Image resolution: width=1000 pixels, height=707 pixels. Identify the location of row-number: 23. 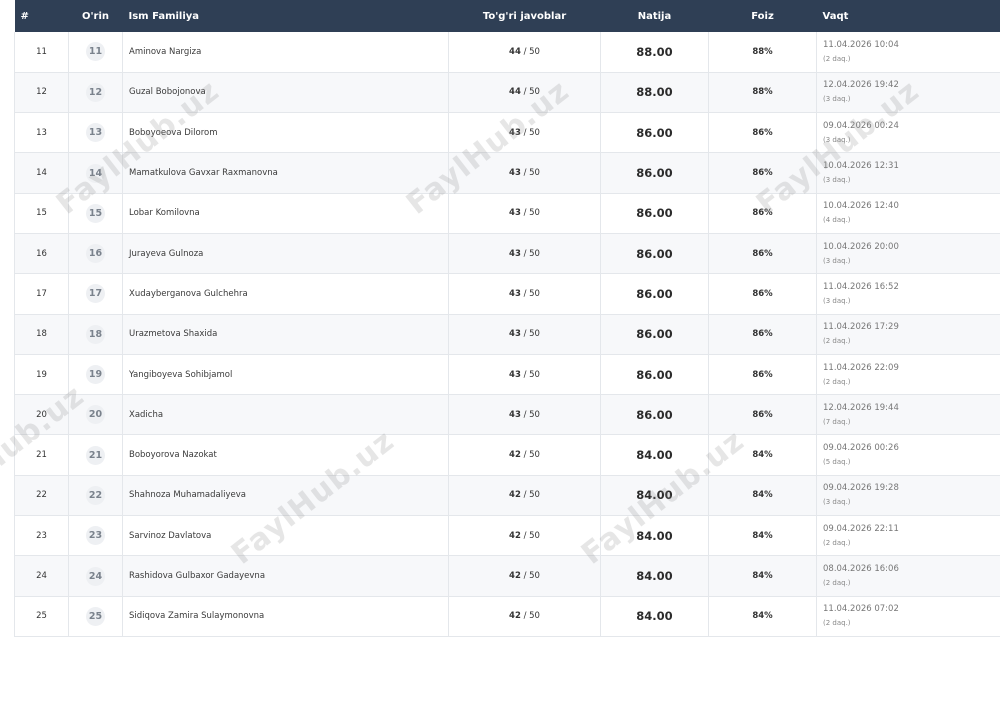
(41, 536).